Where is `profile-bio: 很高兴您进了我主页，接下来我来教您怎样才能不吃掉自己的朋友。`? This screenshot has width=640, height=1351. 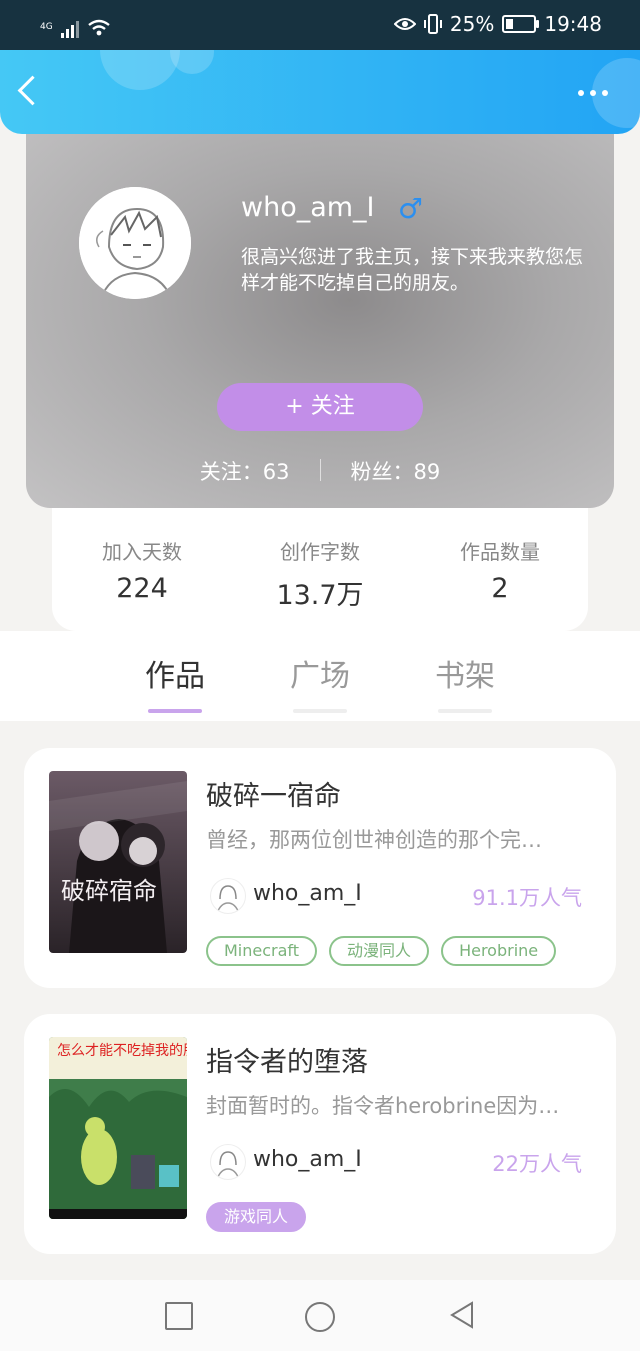 profile-bio: 很高兴您进了我主页，接下来我来教您怎样才能不吃掉自己的朋友。 is located at coordinates (412, 270).